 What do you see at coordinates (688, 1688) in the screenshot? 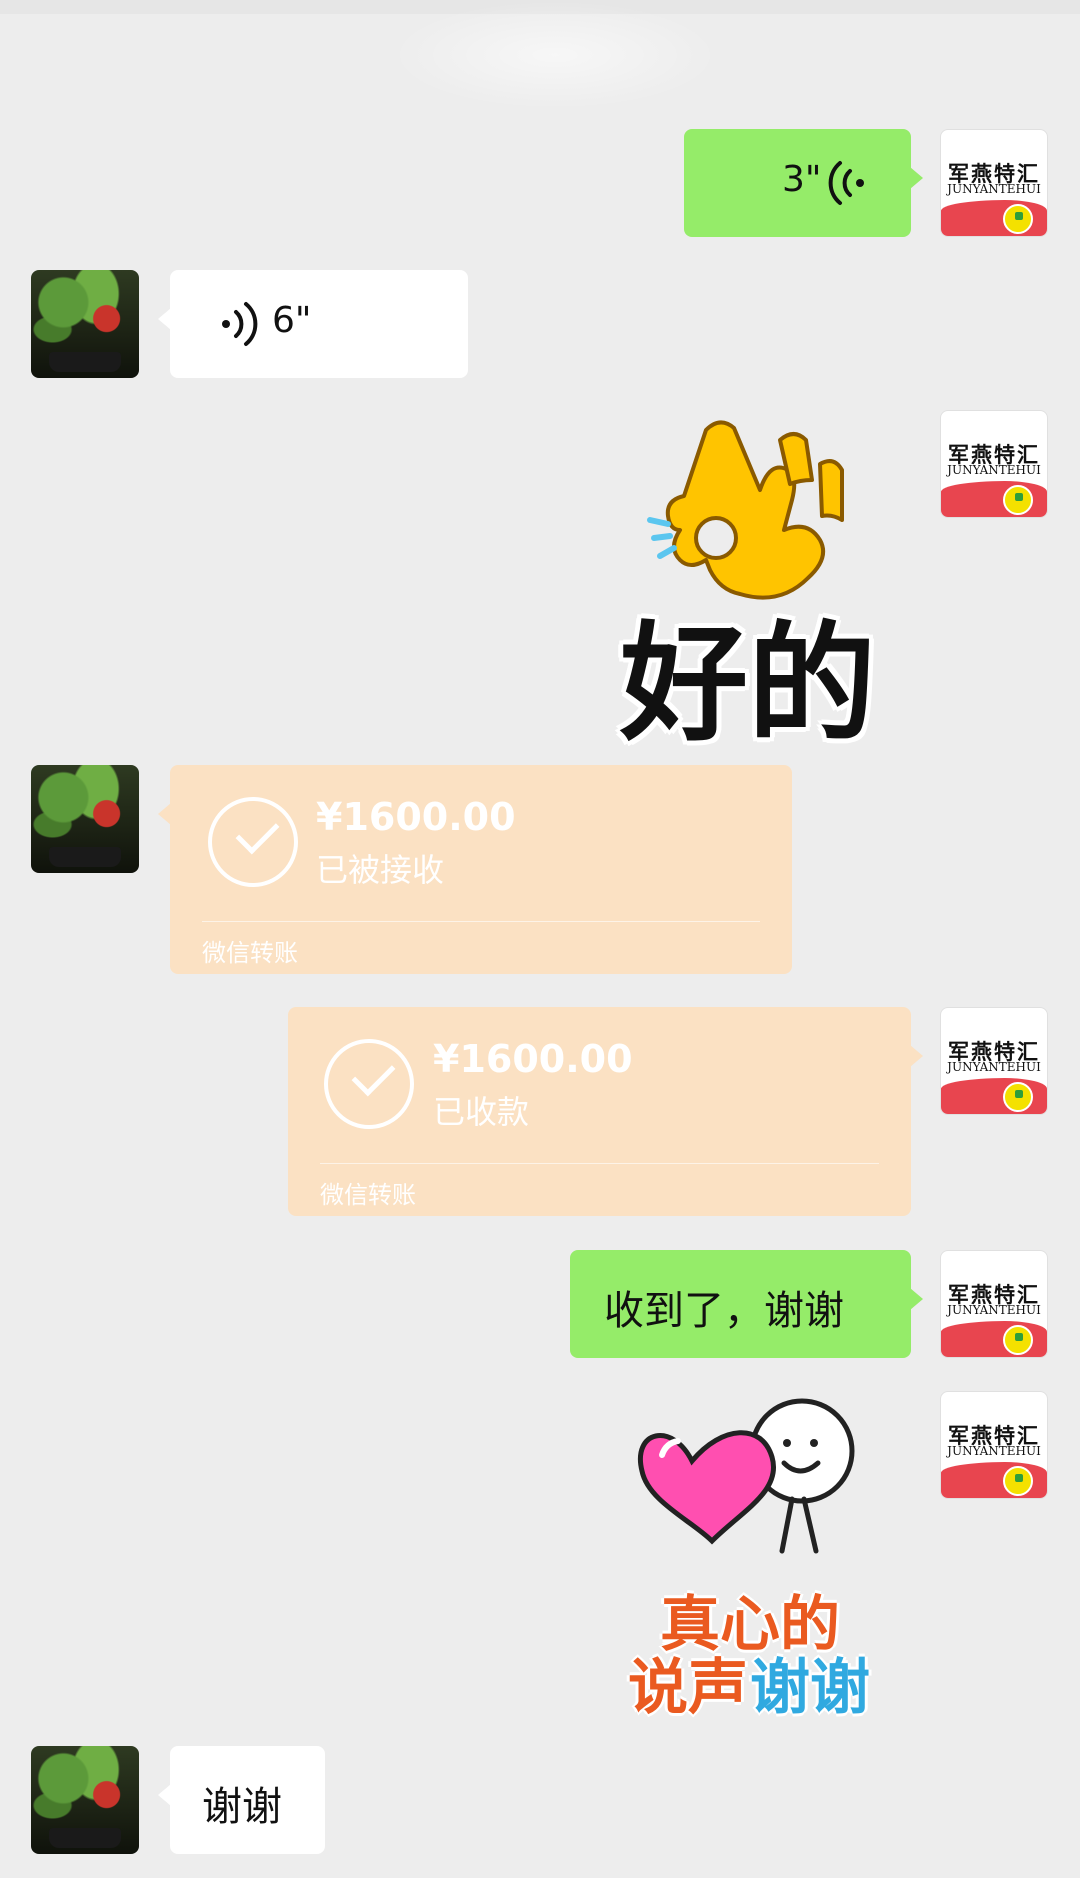
I see `sticker-caption-line2-part1: 说声` at bounding box center [688, 1688].